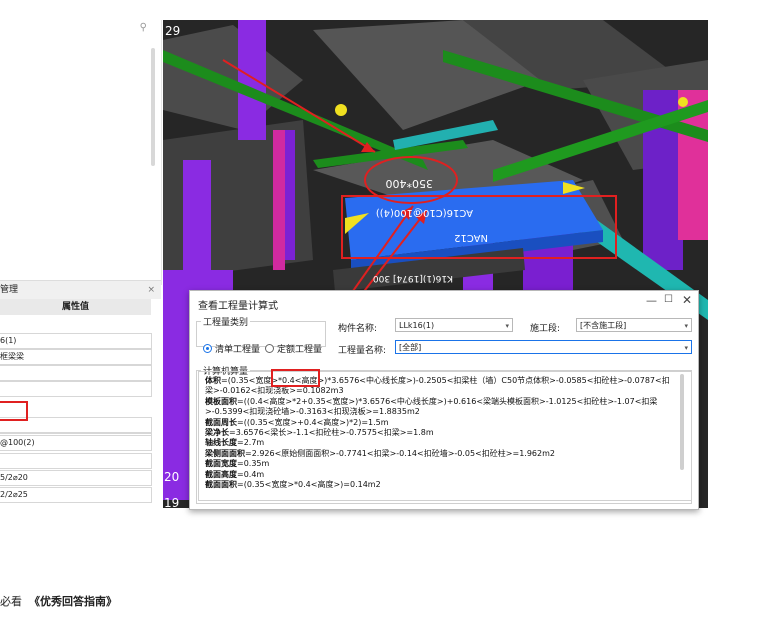 The width and height of the screenshot is (766, 619). What do you see at coordinates (543, 347) in the screenshot?
I see `quantity-name-select: [全部] ▾` at bounding box center [543, 347].